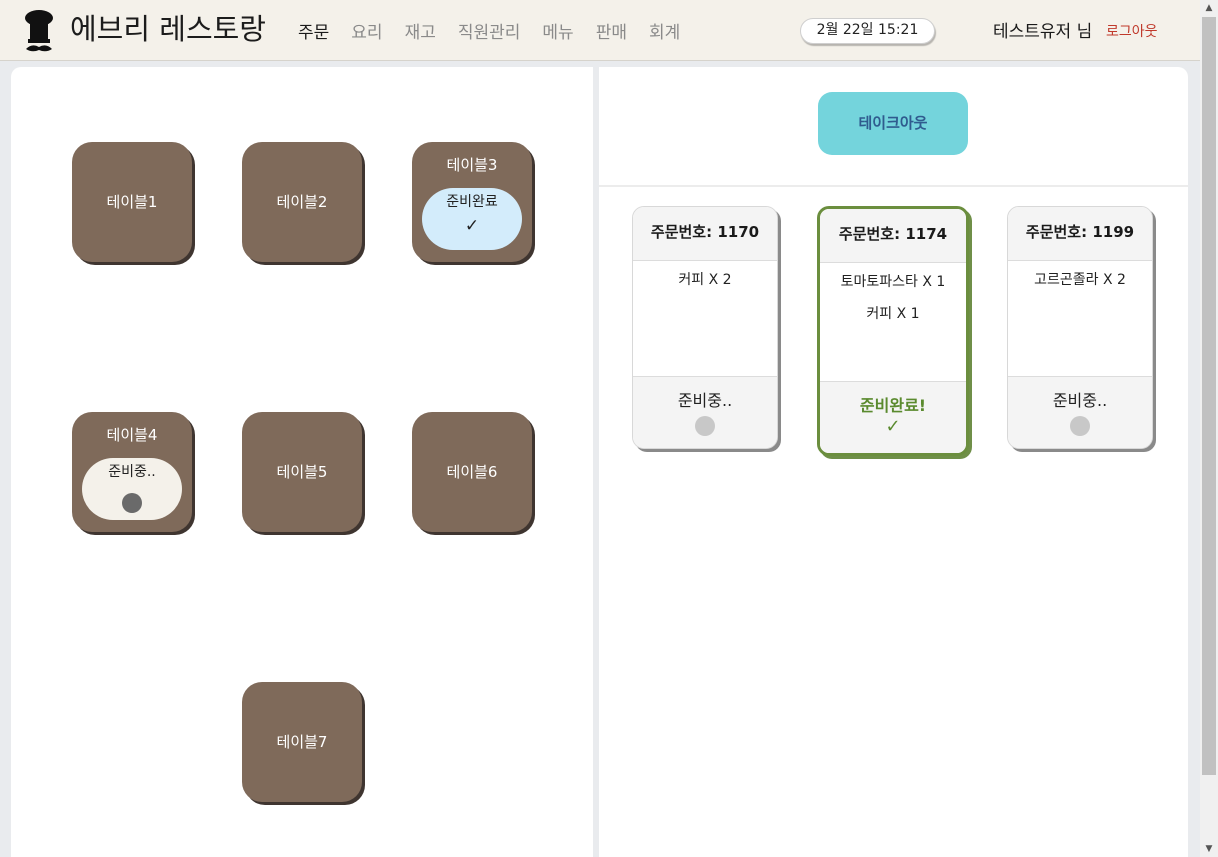 The image size is (1218, 857). Describe the element at coordinates (893, 123) in the screenshot. I see `takeout-button: 테이크아웃` at that location.